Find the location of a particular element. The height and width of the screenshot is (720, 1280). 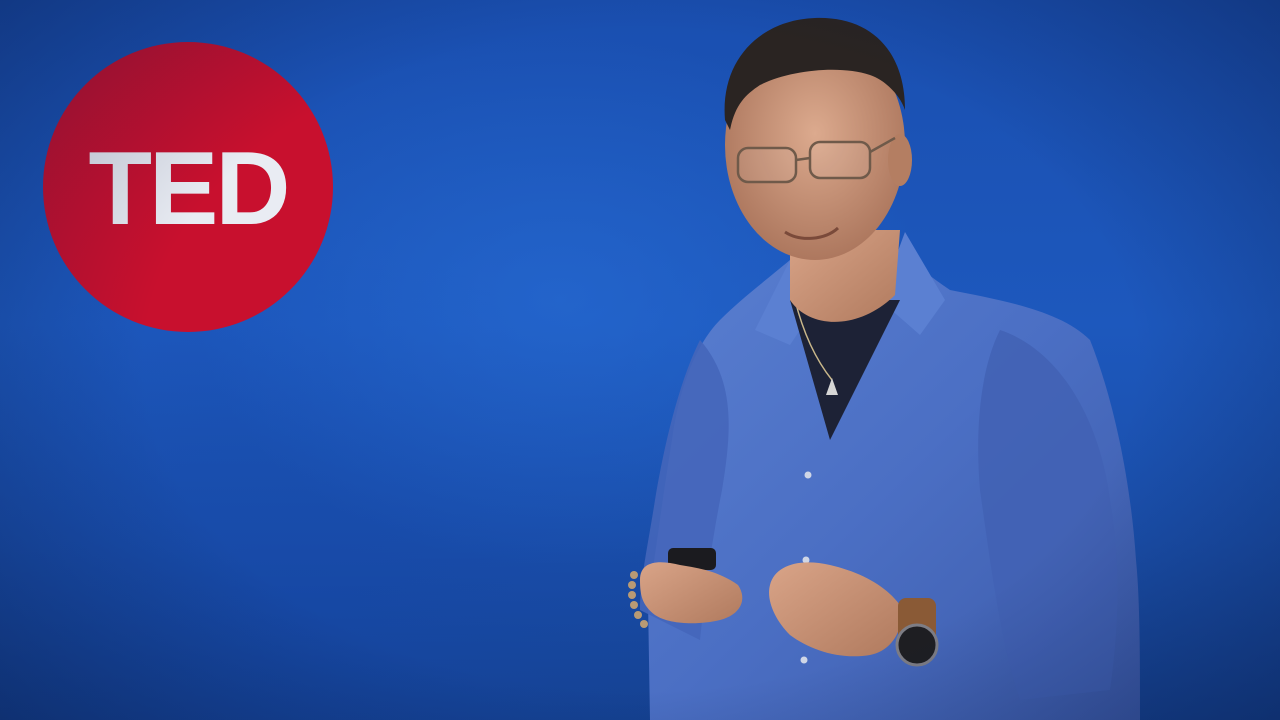

ear is located at coordinates (900, 160).